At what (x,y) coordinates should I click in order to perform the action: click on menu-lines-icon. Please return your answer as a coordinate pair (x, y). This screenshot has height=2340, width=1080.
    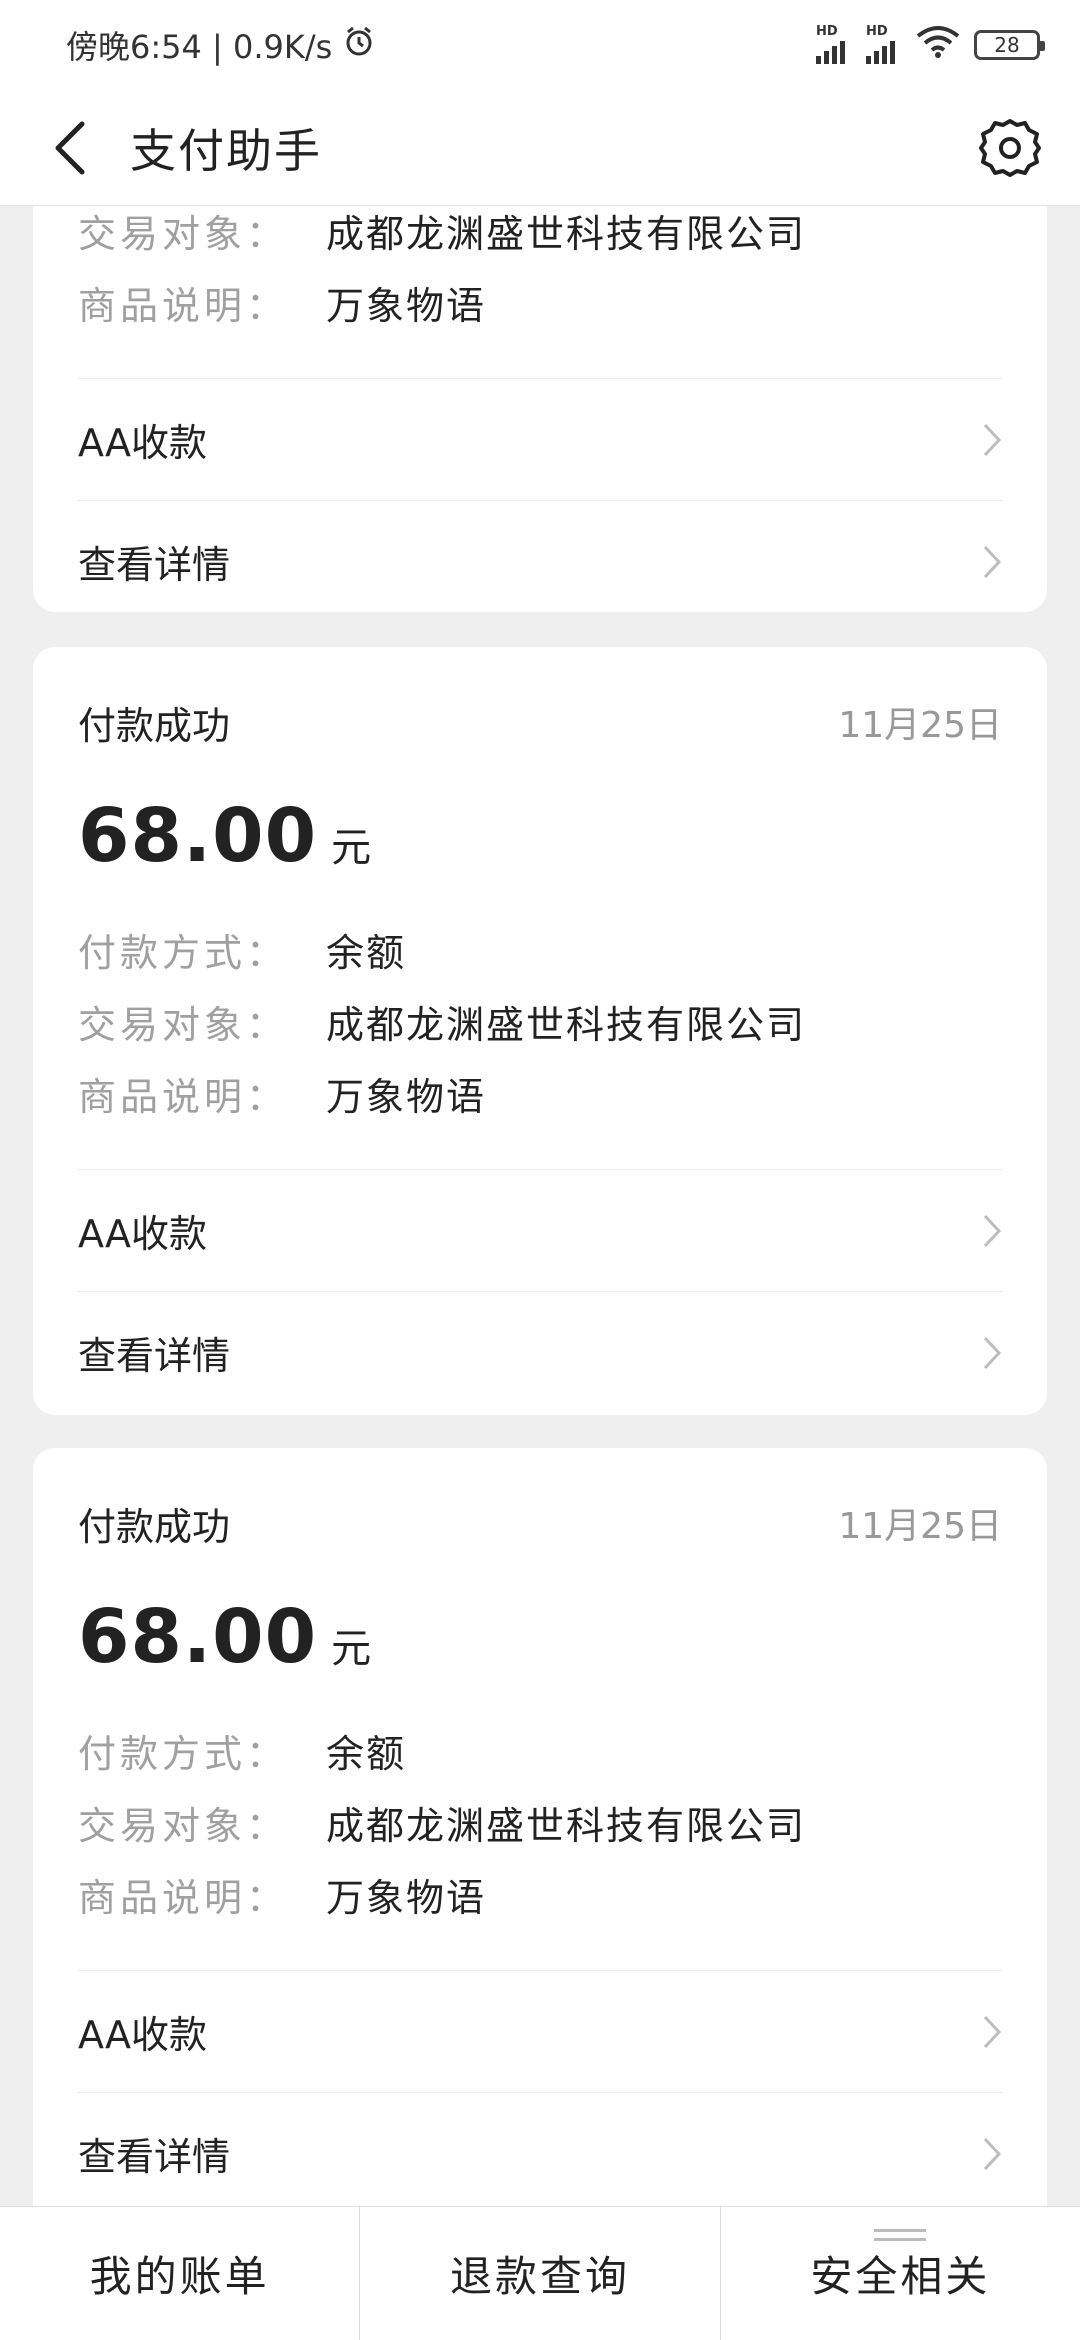
    Looking at the image, I should click on (900, 2235).